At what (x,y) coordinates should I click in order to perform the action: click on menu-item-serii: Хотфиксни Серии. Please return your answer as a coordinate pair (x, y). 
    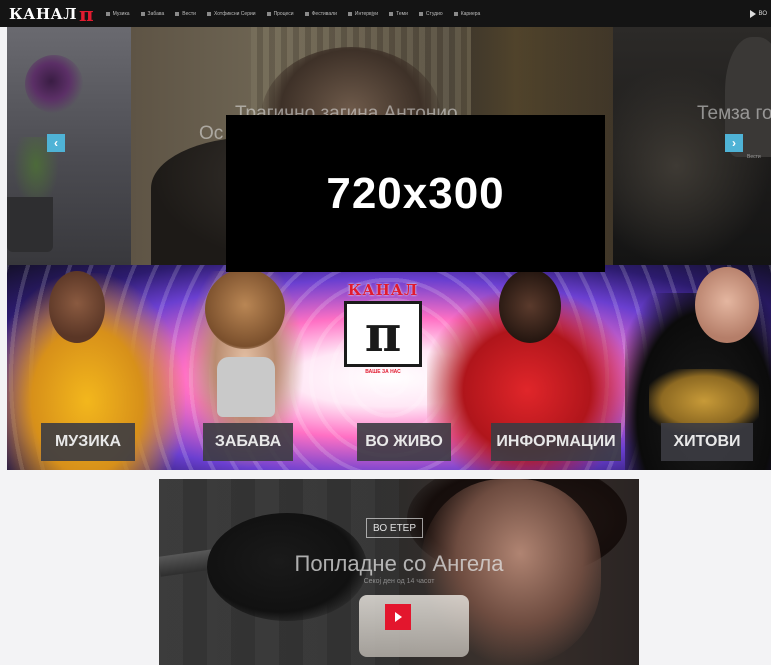
    Looking at the image, I should click on (231, 13).